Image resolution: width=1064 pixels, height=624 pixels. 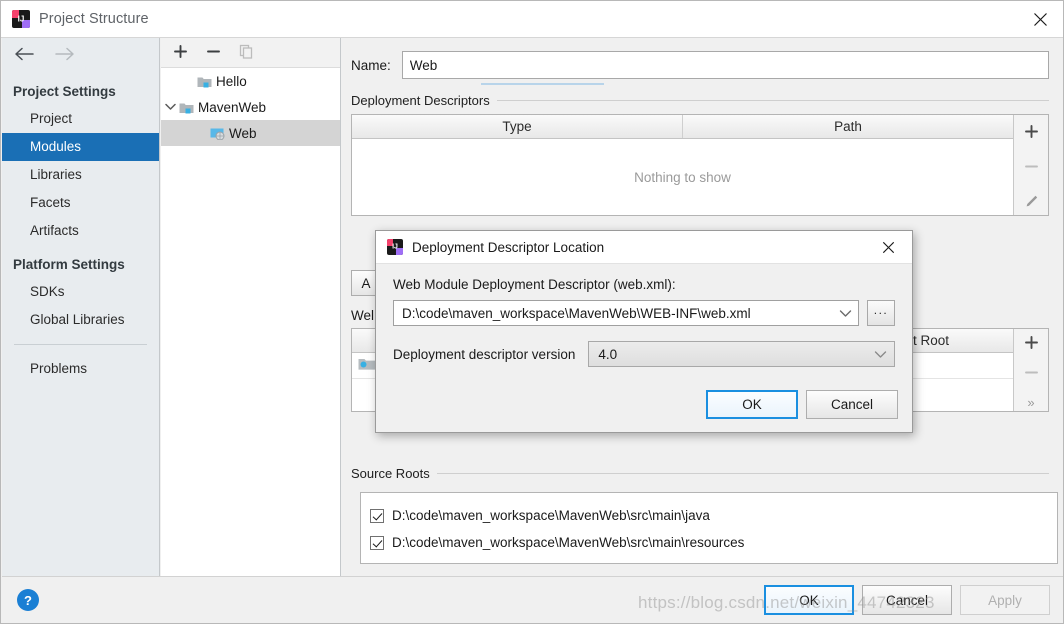 I want to click on deployment-descriptors-header: Deployment Descriptors, so click(x=702, y=100).